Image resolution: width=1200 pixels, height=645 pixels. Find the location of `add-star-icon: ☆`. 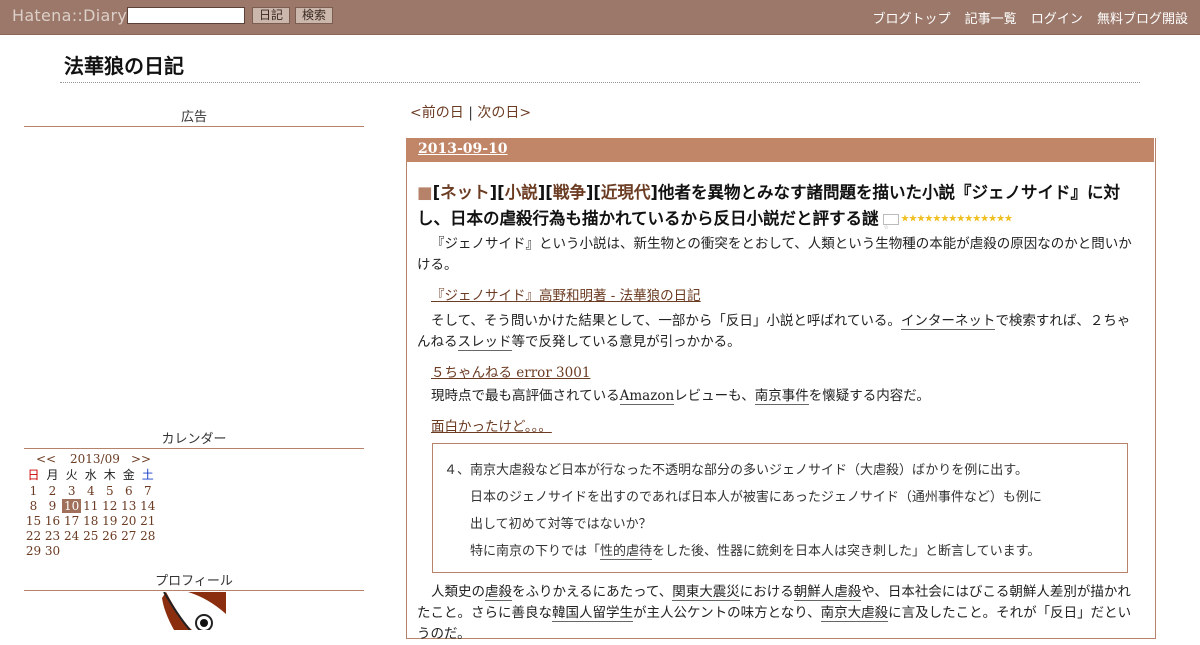

add-star-icon: ☆ is located at coordinates (890, 222).